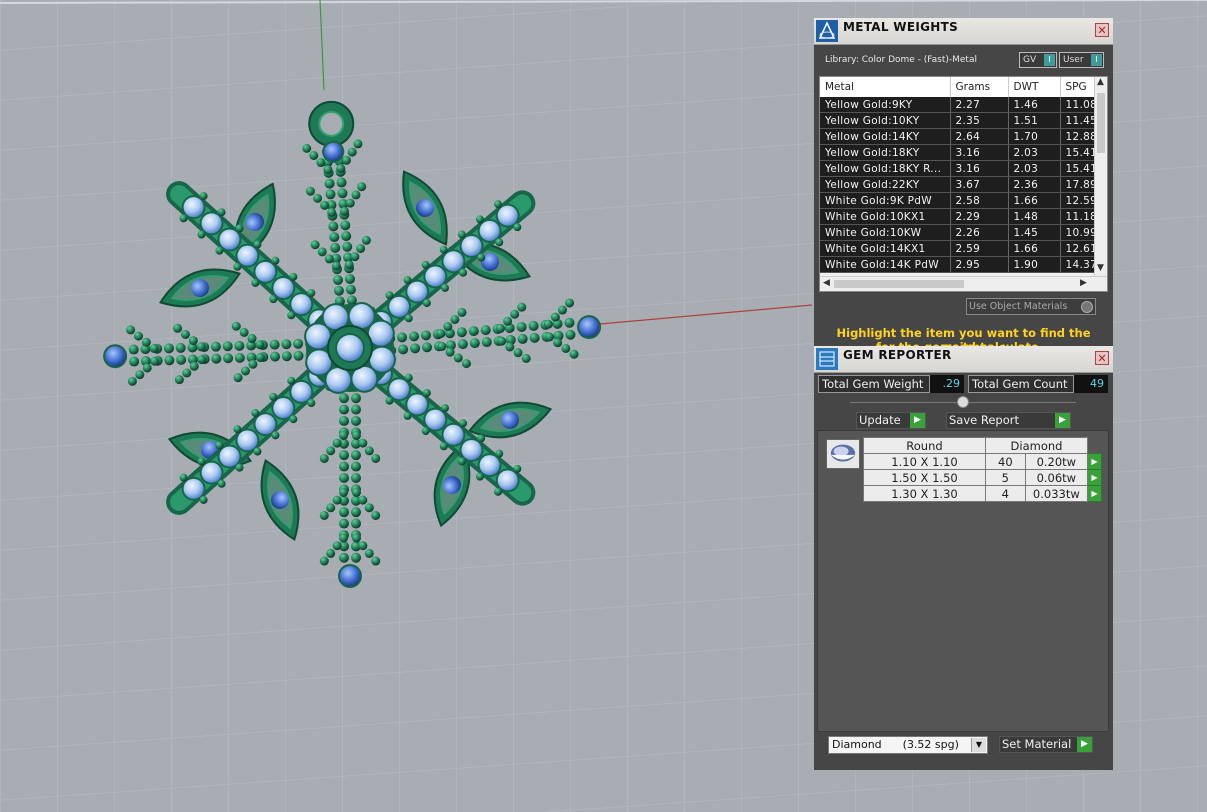 This screenshot has height=812, width=1207. What do you see at coordinates (843, 454) in the screenshot?
I see `round-diamond-thumbnail-icon` at bounding box center [843, 454].